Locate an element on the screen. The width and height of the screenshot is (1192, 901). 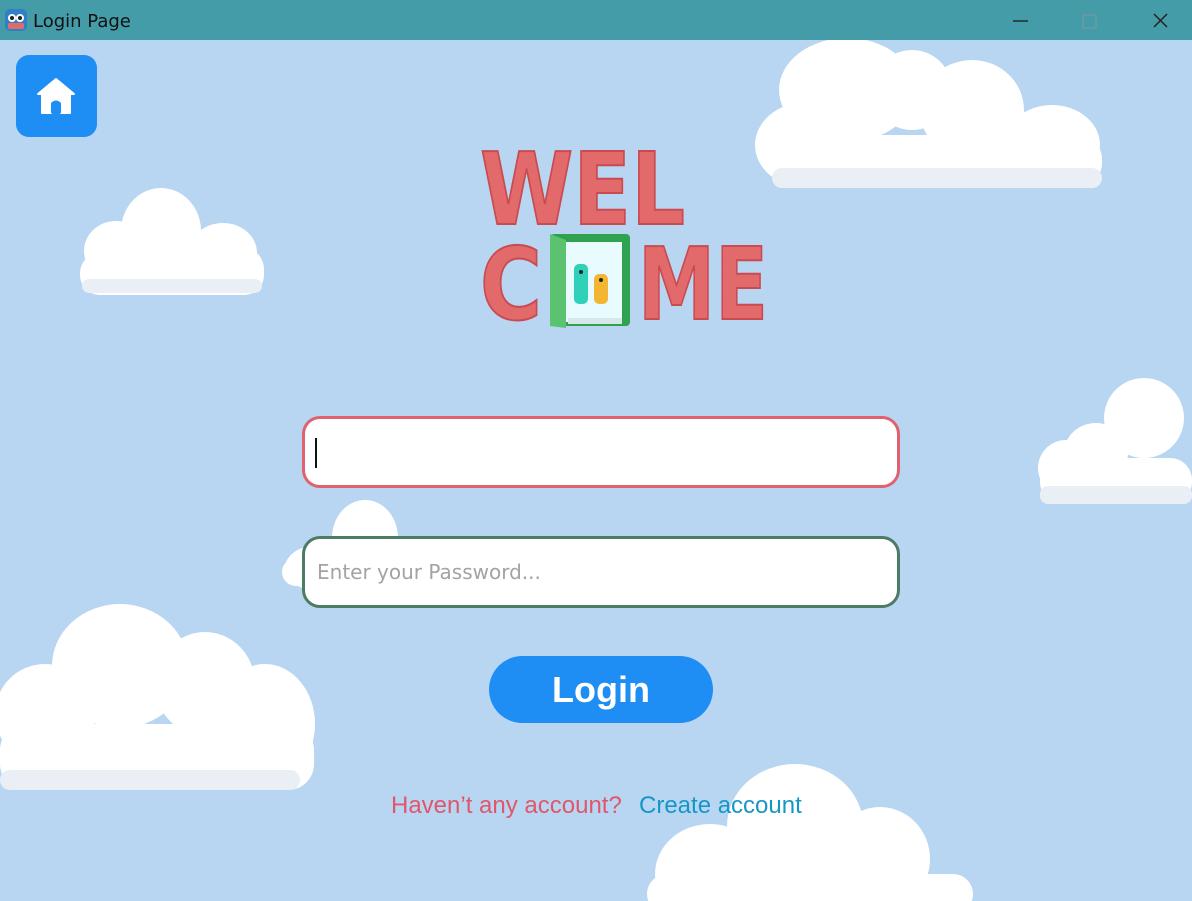
no-account-text: Haven’t any account? is located at coordinates (506, 805).